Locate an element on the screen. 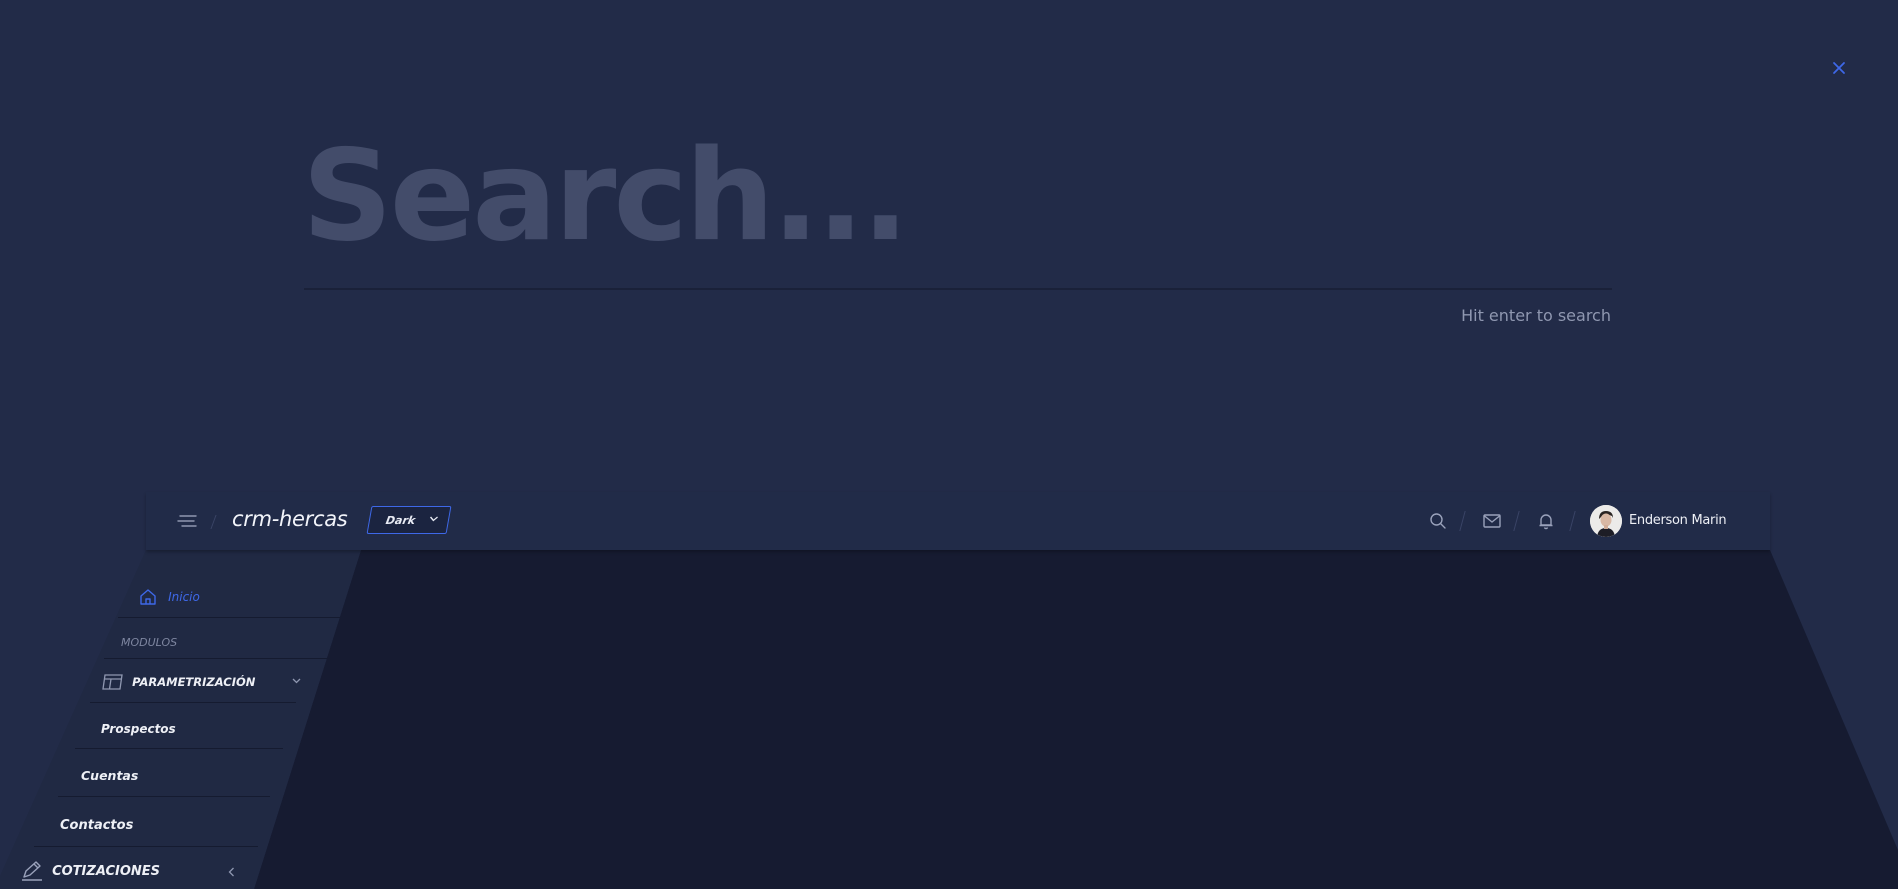 This screenshot has width=1898, height=889. chevron-left-icon is located at coordinates (231, 872).